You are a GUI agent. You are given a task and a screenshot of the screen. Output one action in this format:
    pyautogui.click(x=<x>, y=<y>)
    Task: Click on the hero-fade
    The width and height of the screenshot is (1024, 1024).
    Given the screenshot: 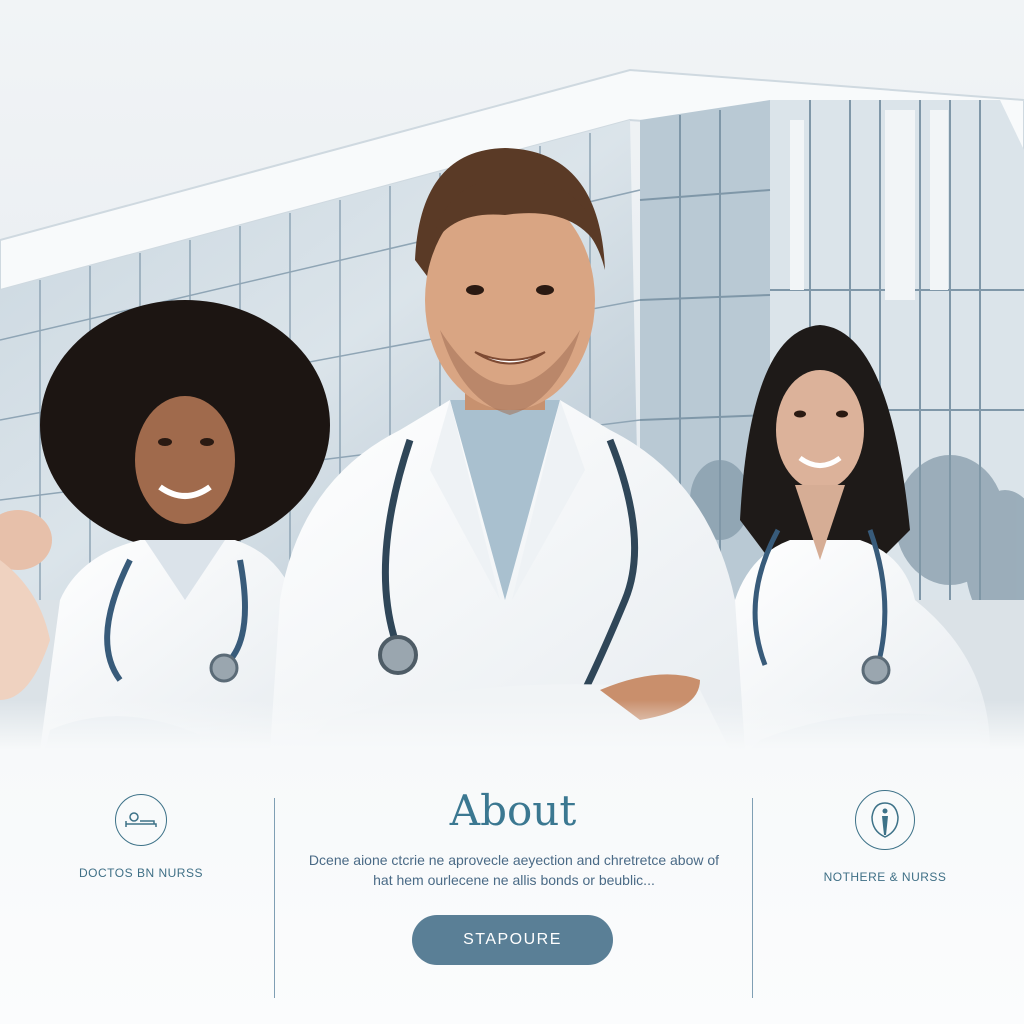 What is the action you would take?
    pyautogui.click(x=512, y=725)
    